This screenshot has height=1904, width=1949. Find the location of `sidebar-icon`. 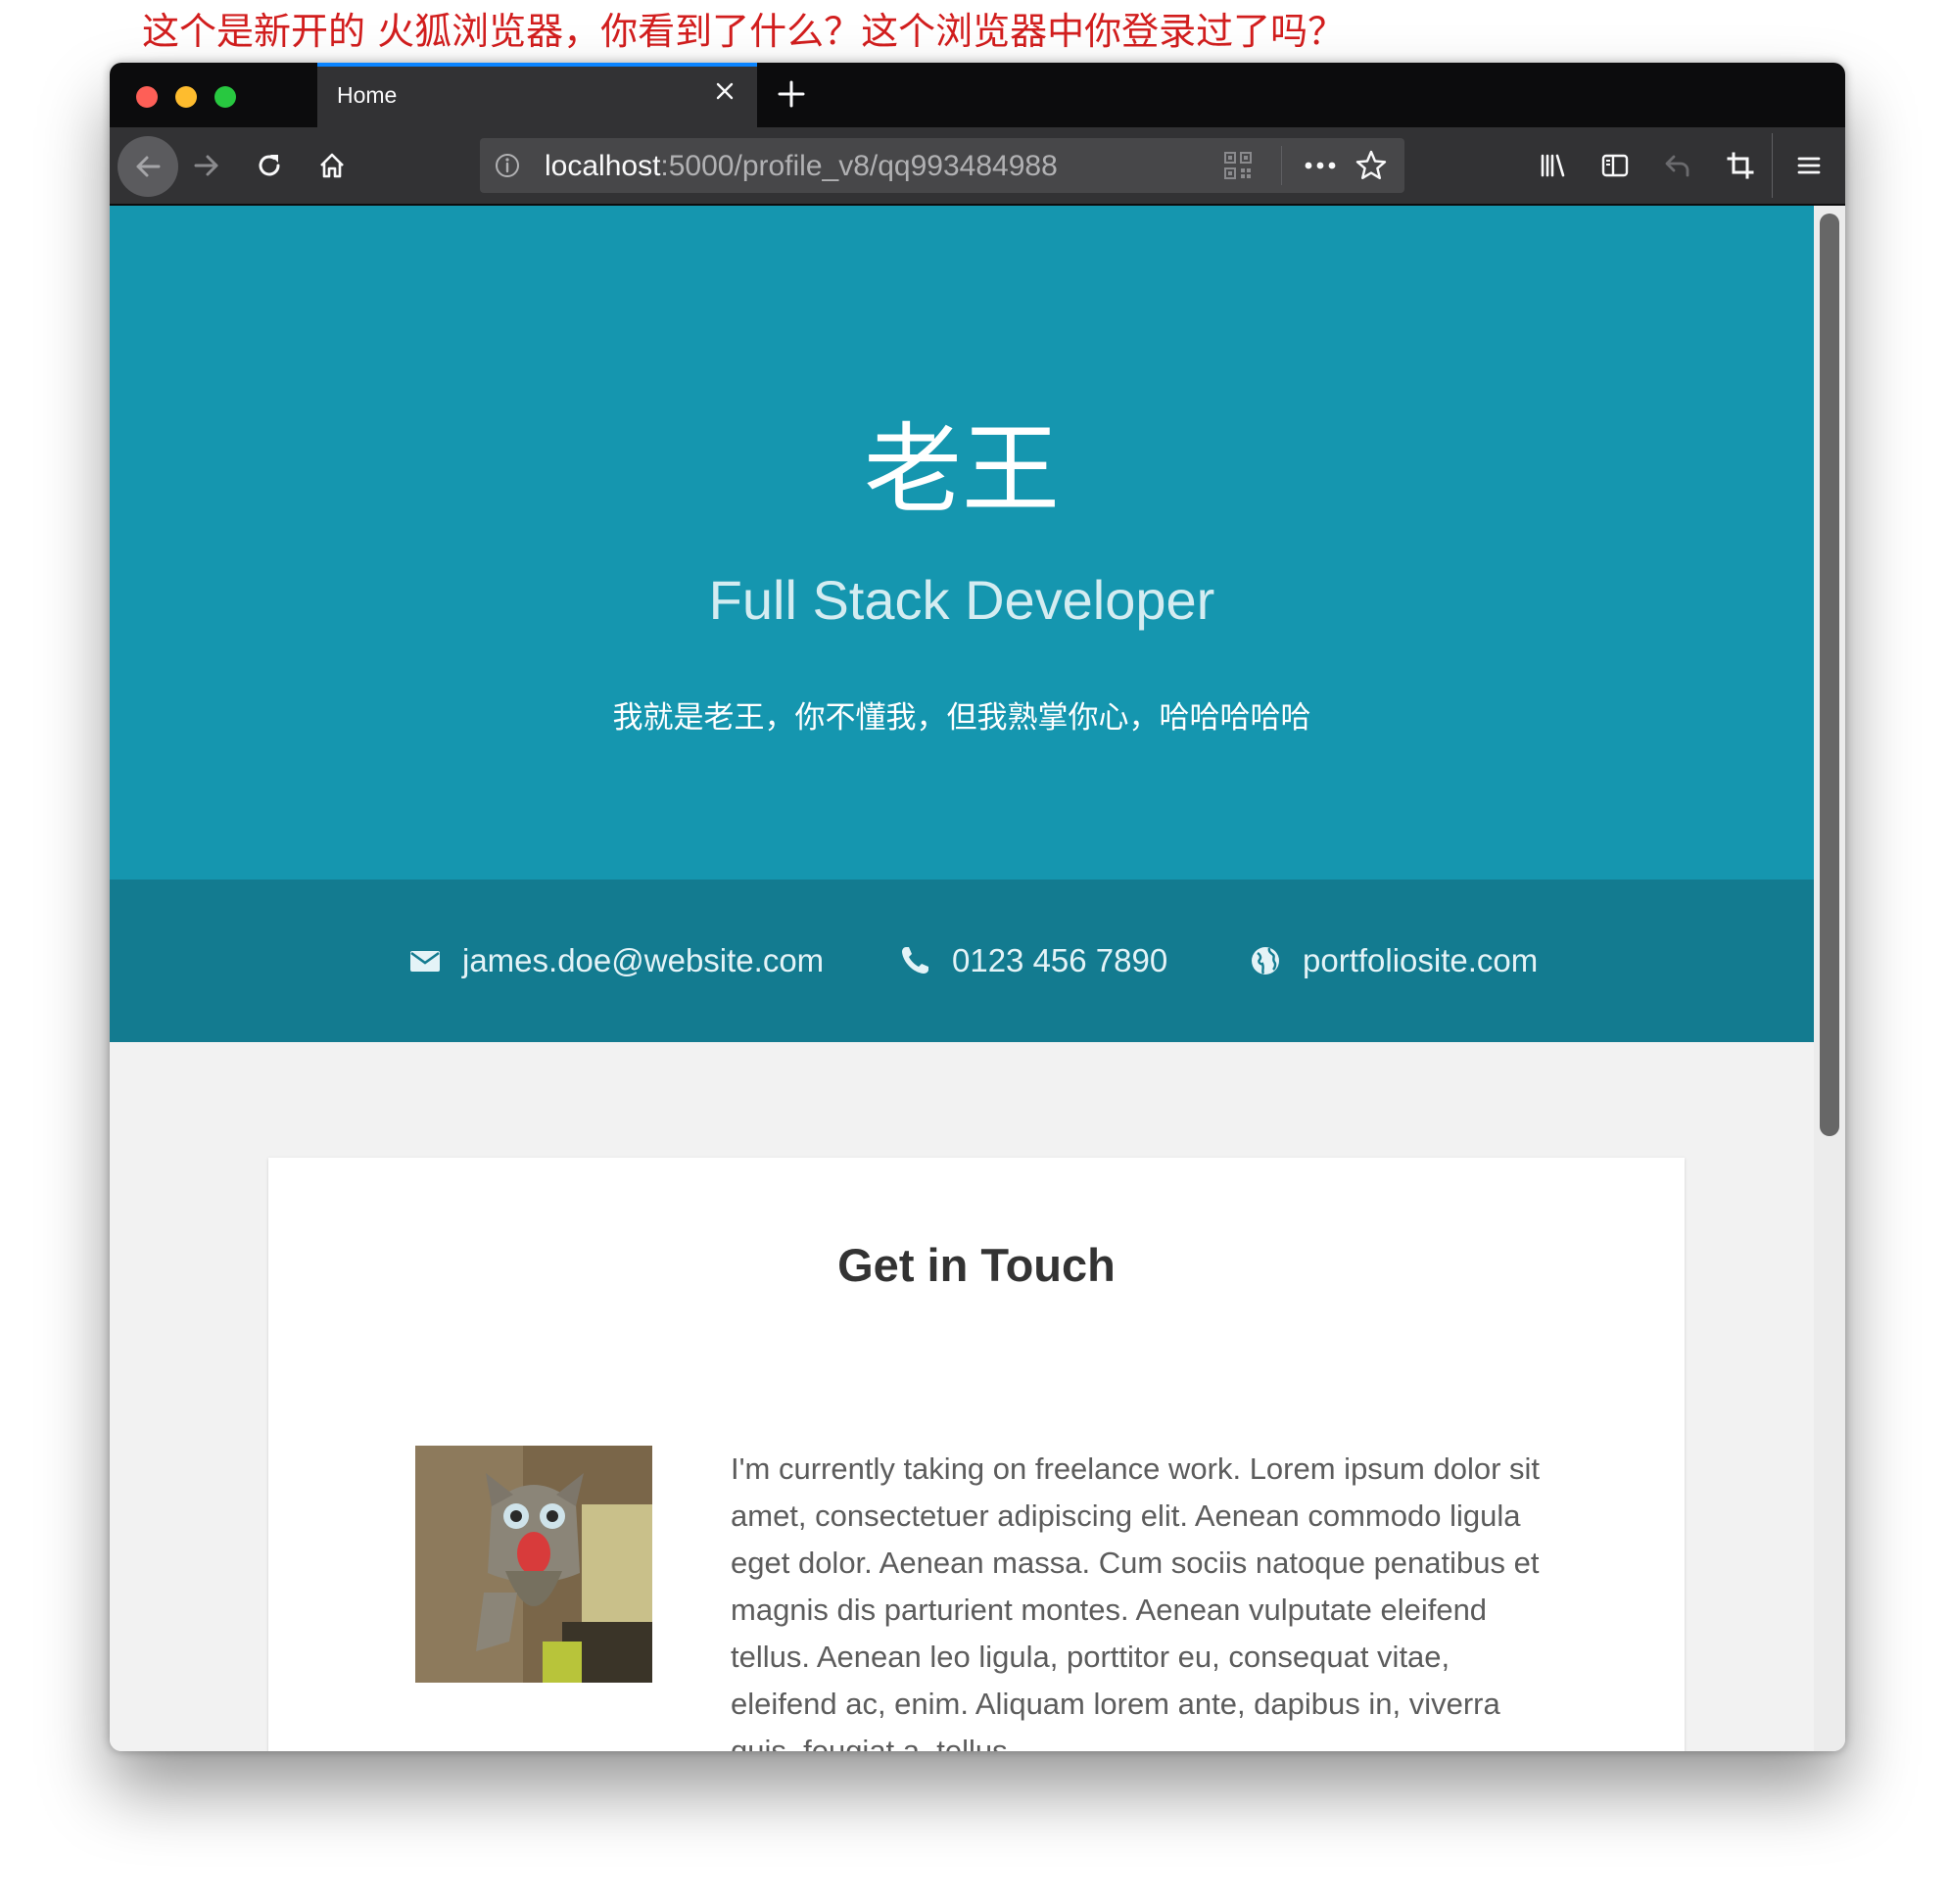

sidebar-icon is located at coordinates (1615, 165).